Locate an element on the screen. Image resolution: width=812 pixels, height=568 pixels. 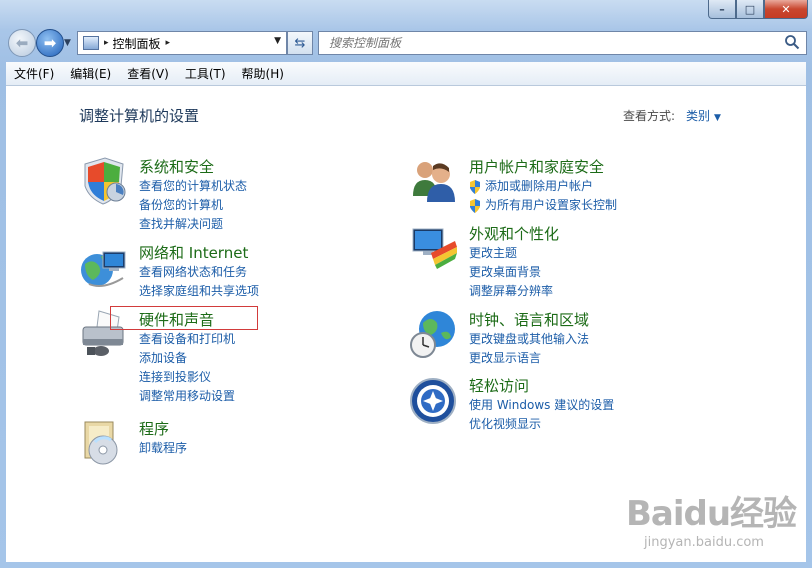
page-title: 调整计算机的设置 is located at coordinates (139, 116).